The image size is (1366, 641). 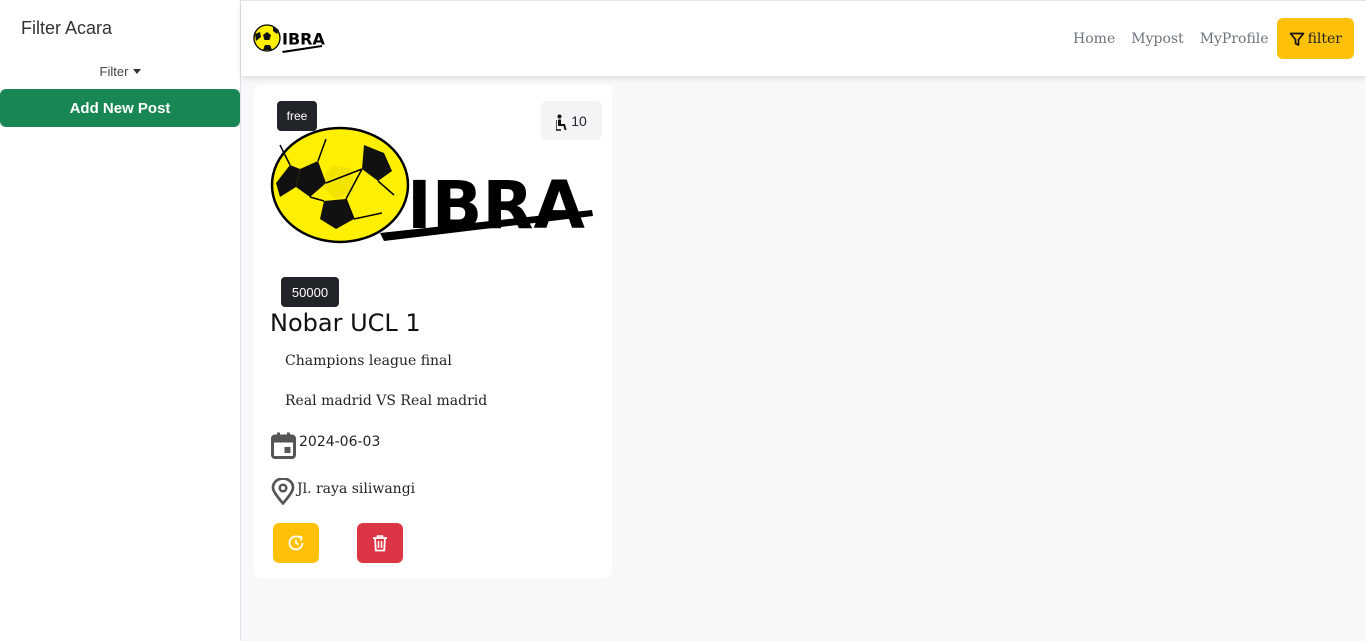 I want to click on nav-link-myprofile: MyProfile, so click(x=1234, y=39).